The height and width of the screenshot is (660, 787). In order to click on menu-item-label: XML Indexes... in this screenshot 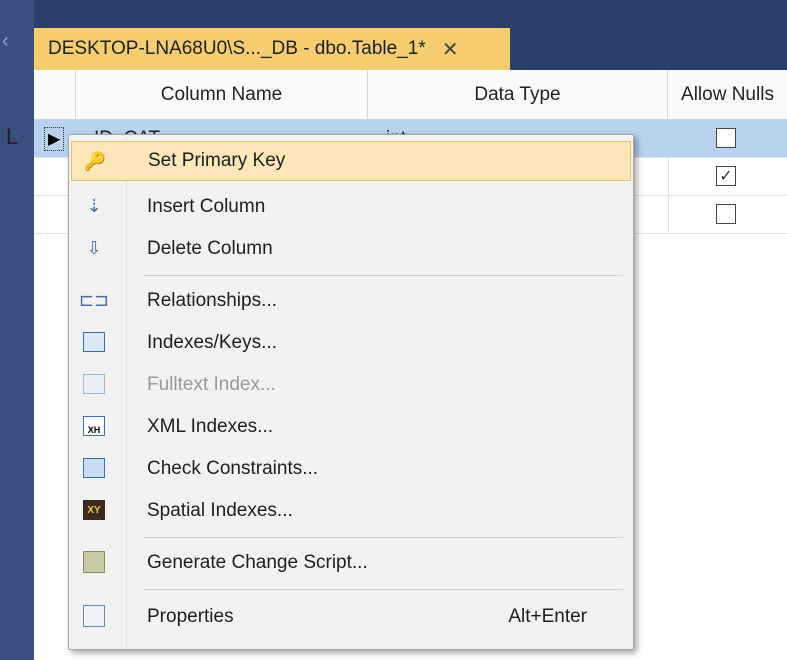, I will do `click(210, 426)`.